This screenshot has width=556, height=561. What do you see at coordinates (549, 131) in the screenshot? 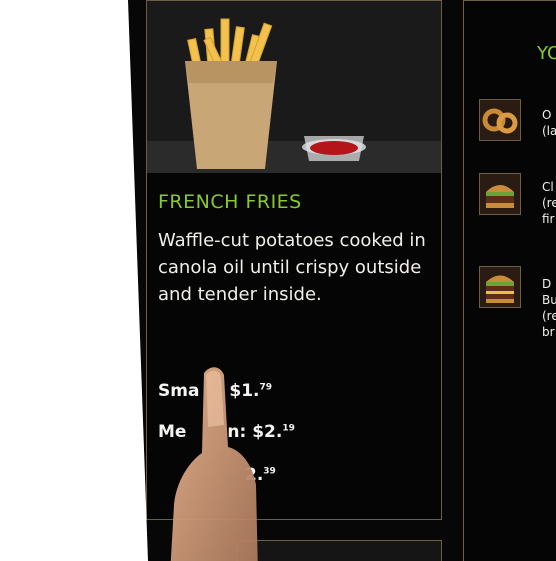
I see `menu-item-line: (la` at bounding box center [549, 131].